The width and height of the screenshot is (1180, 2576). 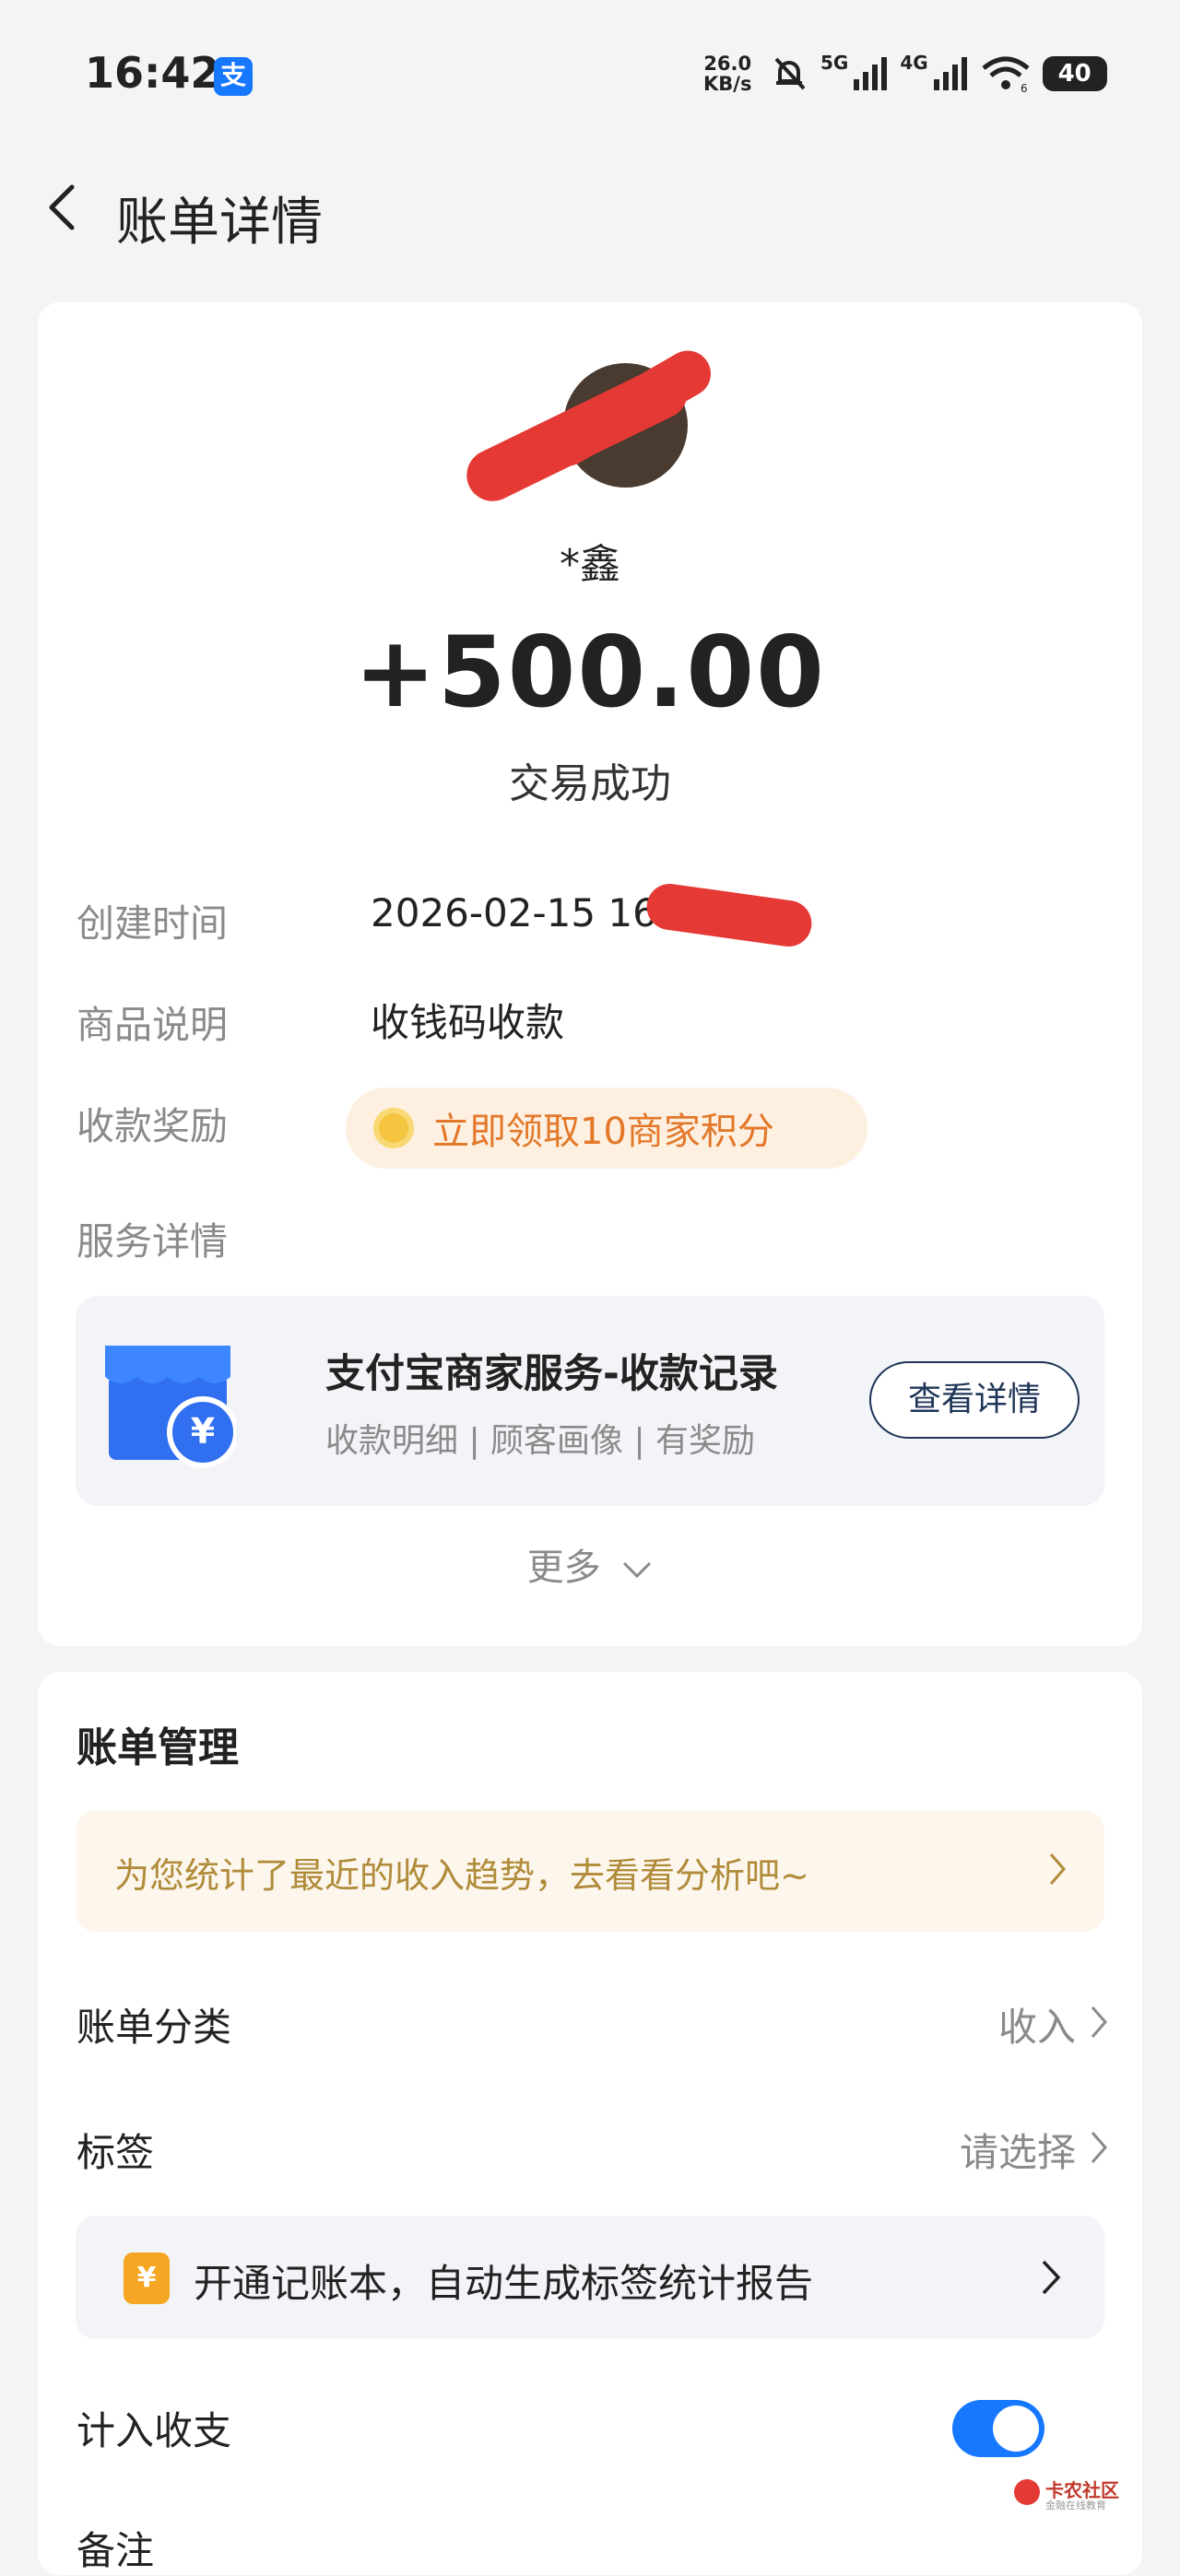 What do you see at coordinates (1024, 87) in the screenshot?
I see `wifi-sub-label: 6` at bounding box center [1024, 87].